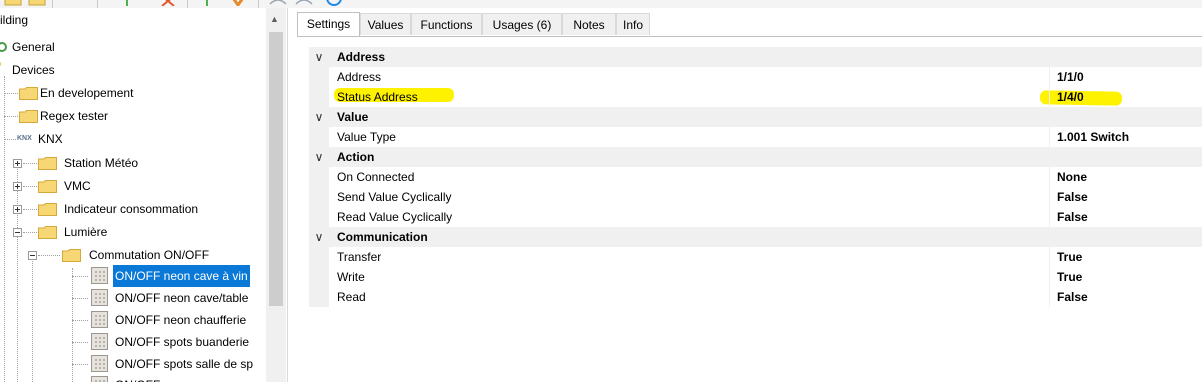 Image resolution: width=1202 pixels, height=382 pixels. What do you see at coordinates (446, 24) in the screenshot?
I see `tab-functions: Functions` at bounding box center [446, 24].